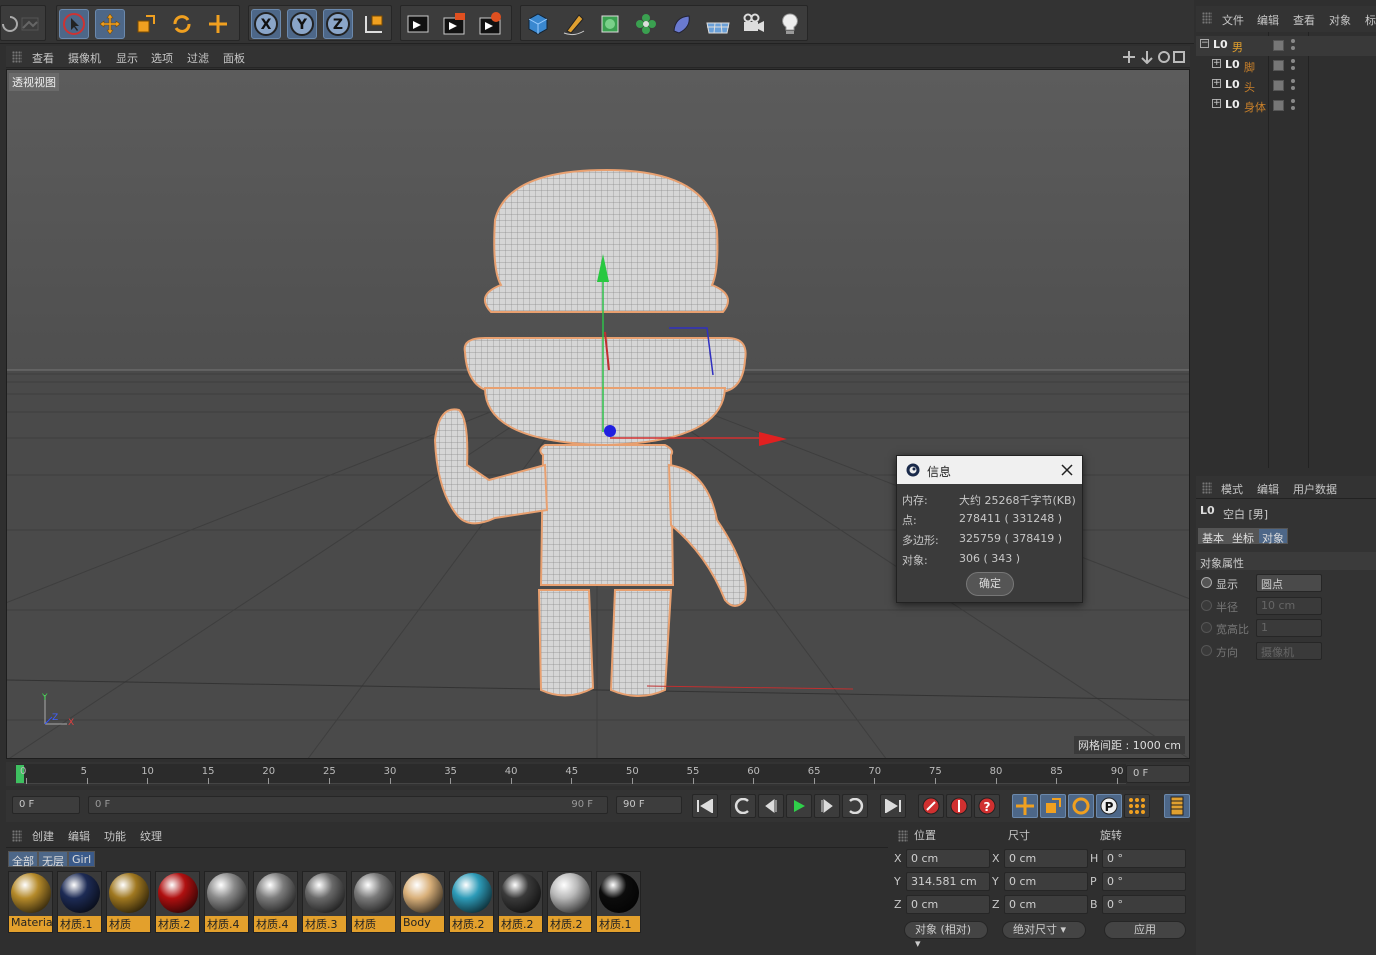 The image size is (1376, 955). What do you see at coordinates (1154, 57) in the screenshot?
I see `viewport-nav-icons` at bounding box center [1154, 57].